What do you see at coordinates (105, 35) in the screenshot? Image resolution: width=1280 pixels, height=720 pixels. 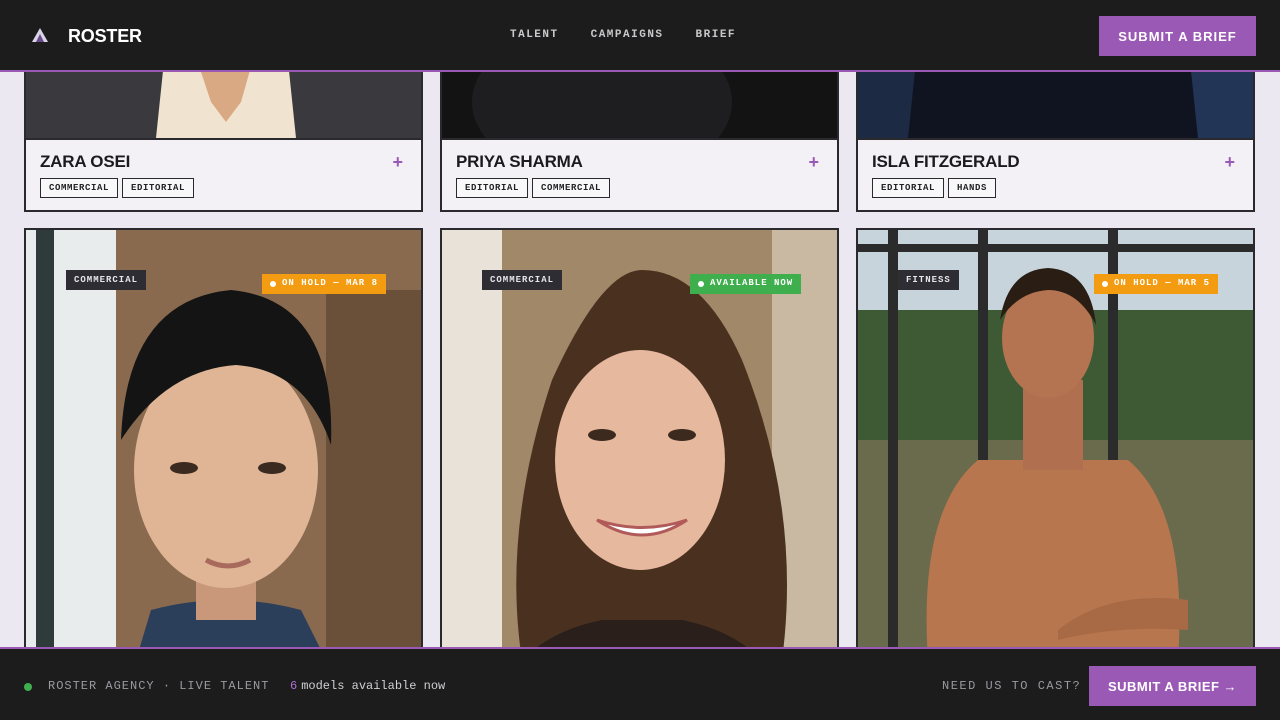 I see `brand-name: ROSTER` at bounding box center [105, 35].